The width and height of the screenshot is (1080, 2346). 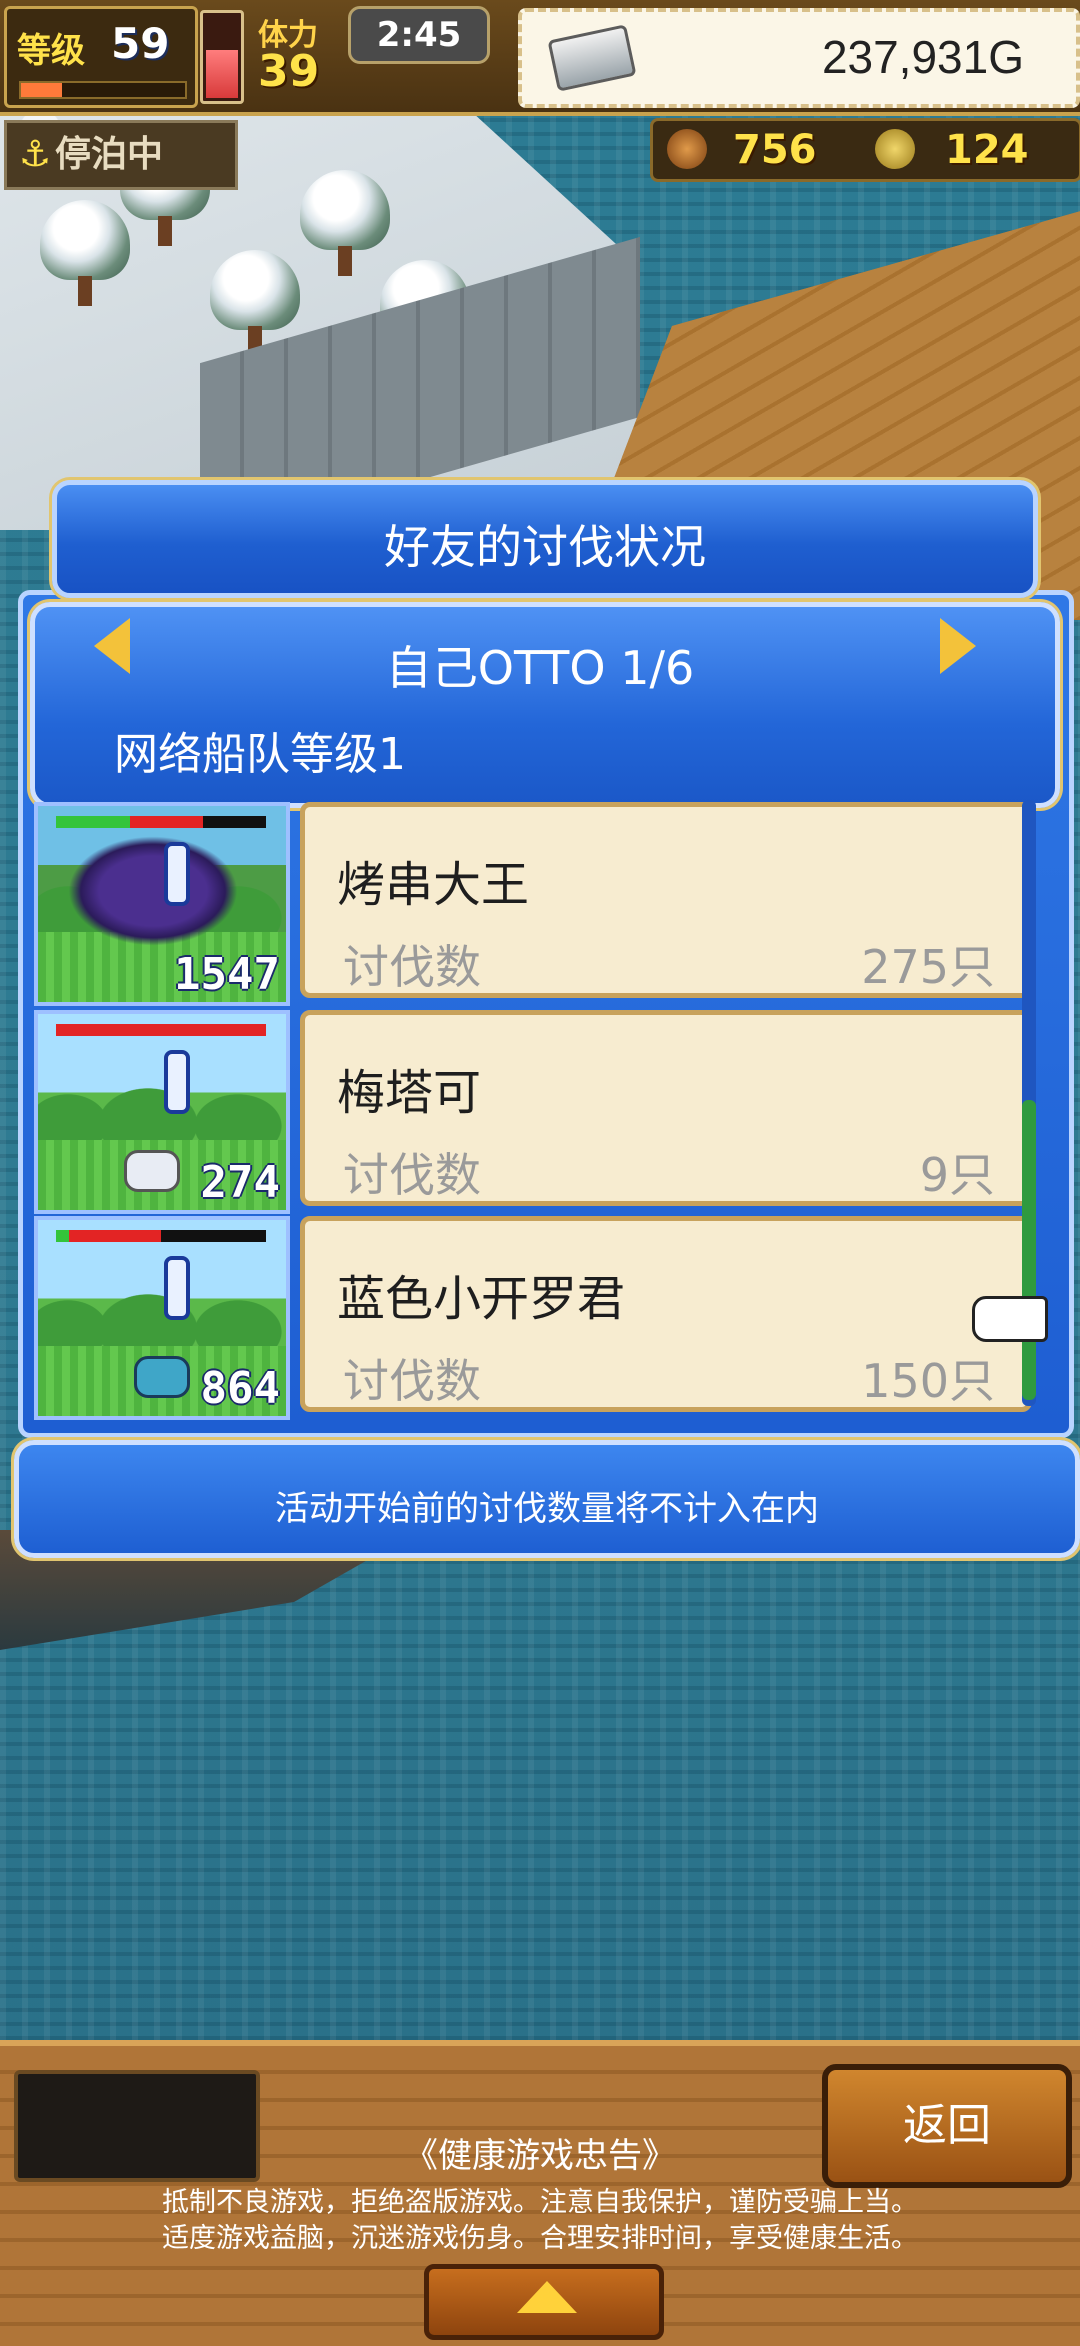 I want to click on friend-name: 烤串大王, so click(x=433, y=885).